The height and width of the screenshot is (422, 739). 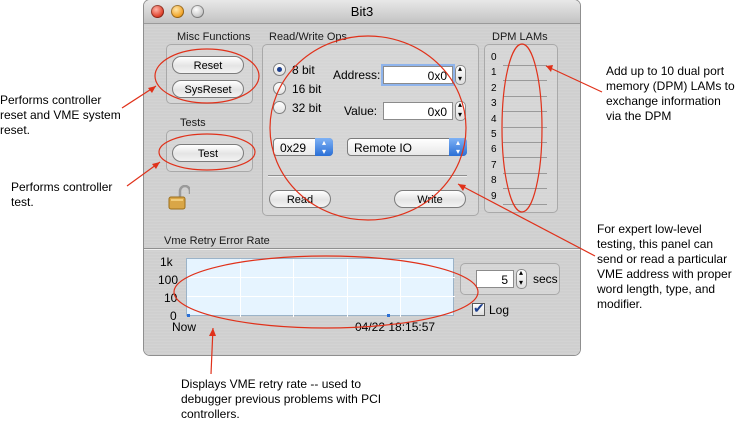 I want to click on highlight-misc, so click(x=207, y=76).